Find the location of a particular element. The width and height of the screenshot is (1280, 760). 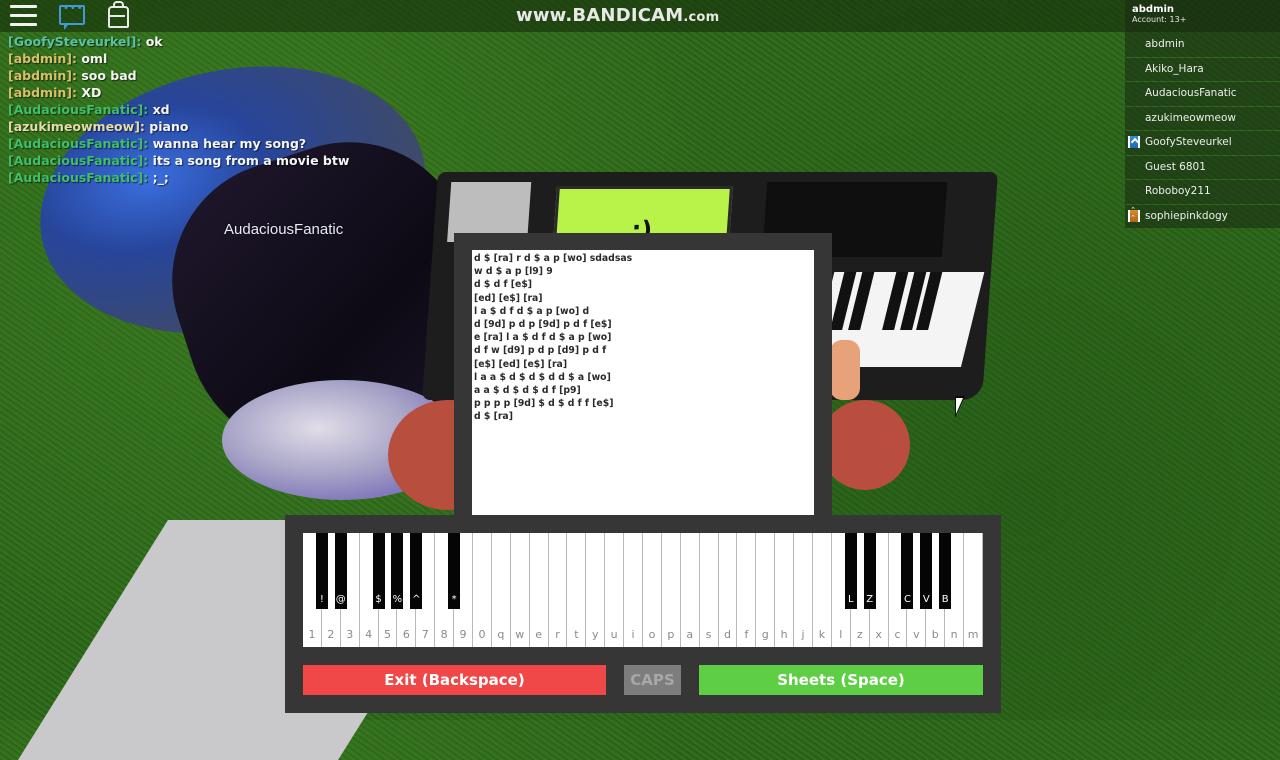

player-list-item: azukimeowmeow is located at coordinates (1202, 118).